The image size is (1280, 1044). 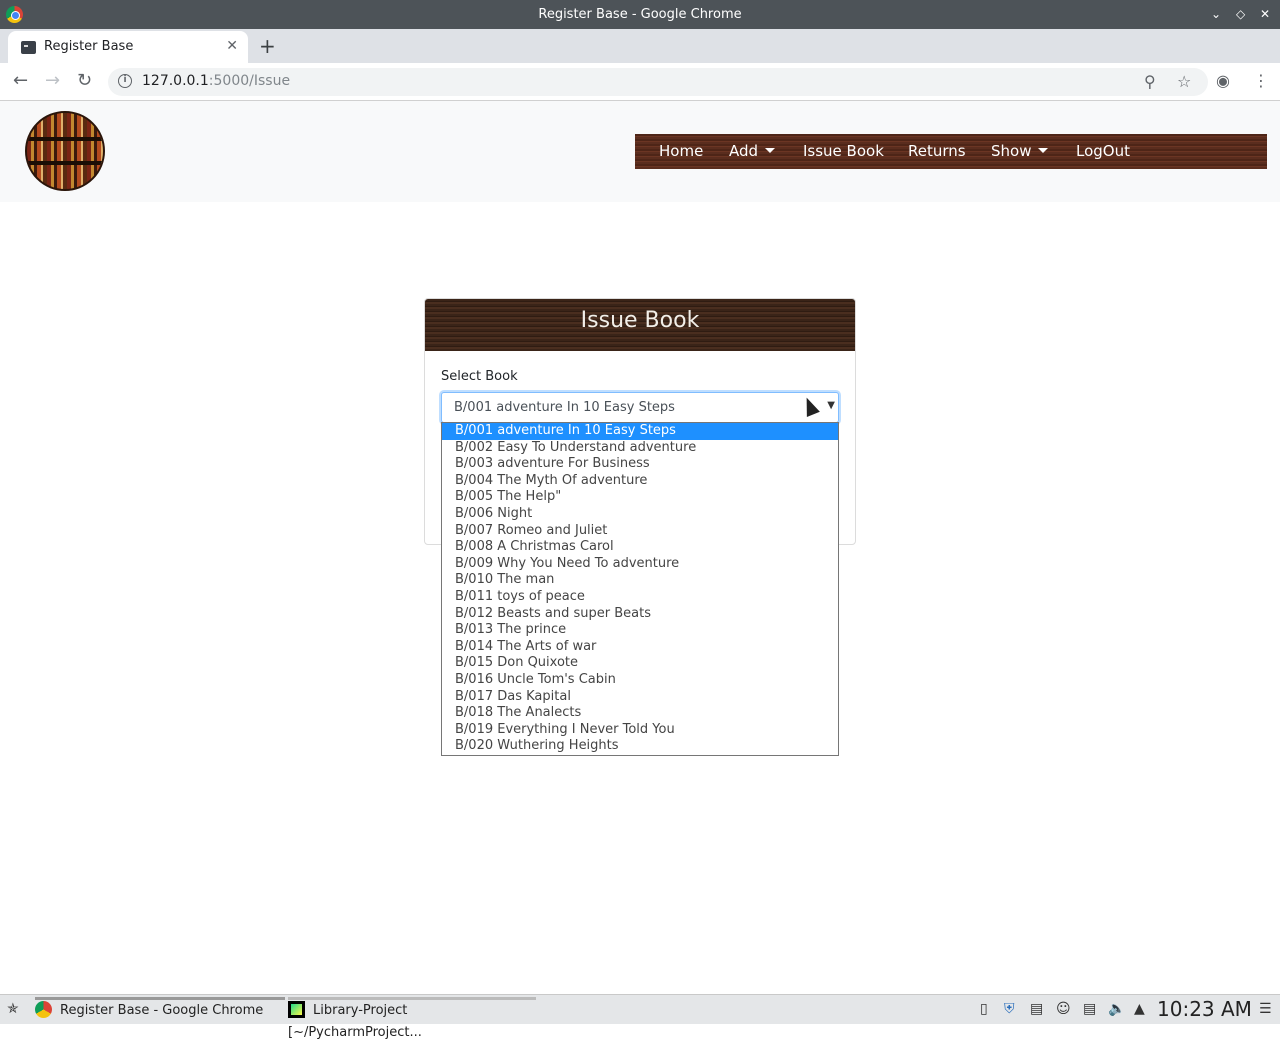 I want to click on clock: 10:23 AM, so click(x=1204, y=1009).